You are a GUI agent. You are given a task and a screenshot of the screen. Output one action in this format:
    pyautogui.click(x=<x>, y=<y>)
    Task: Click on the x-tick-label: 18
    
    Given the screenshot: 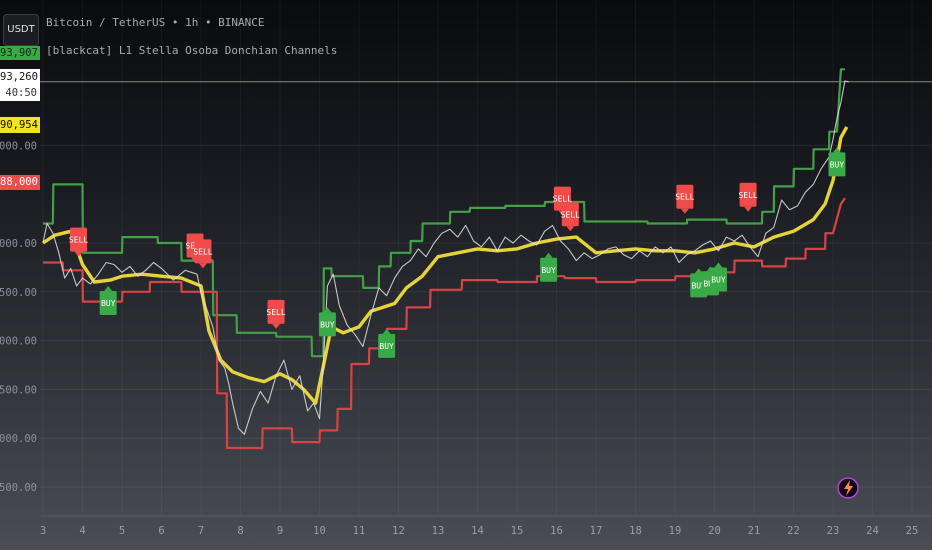 What is the action you would take?
    pyautogui.click(x=635, y=531)
    